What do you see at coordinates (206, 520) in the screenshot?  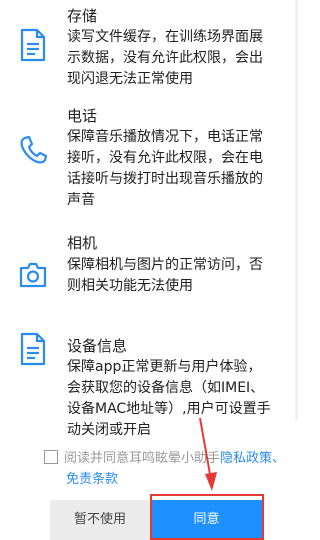 I see `agree-button: 同意` at bounding box center [206, 520].